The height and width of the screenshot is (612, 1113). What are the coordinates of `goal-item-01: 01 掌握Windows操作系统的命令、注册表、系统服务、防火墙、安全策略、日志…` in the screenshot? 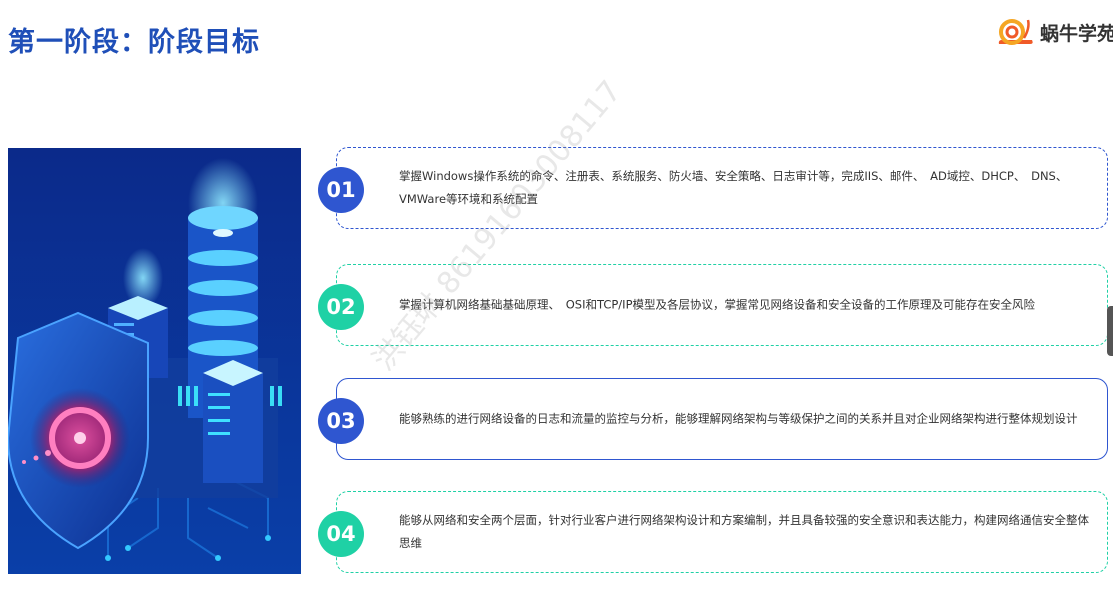 It's located at (713, 188).